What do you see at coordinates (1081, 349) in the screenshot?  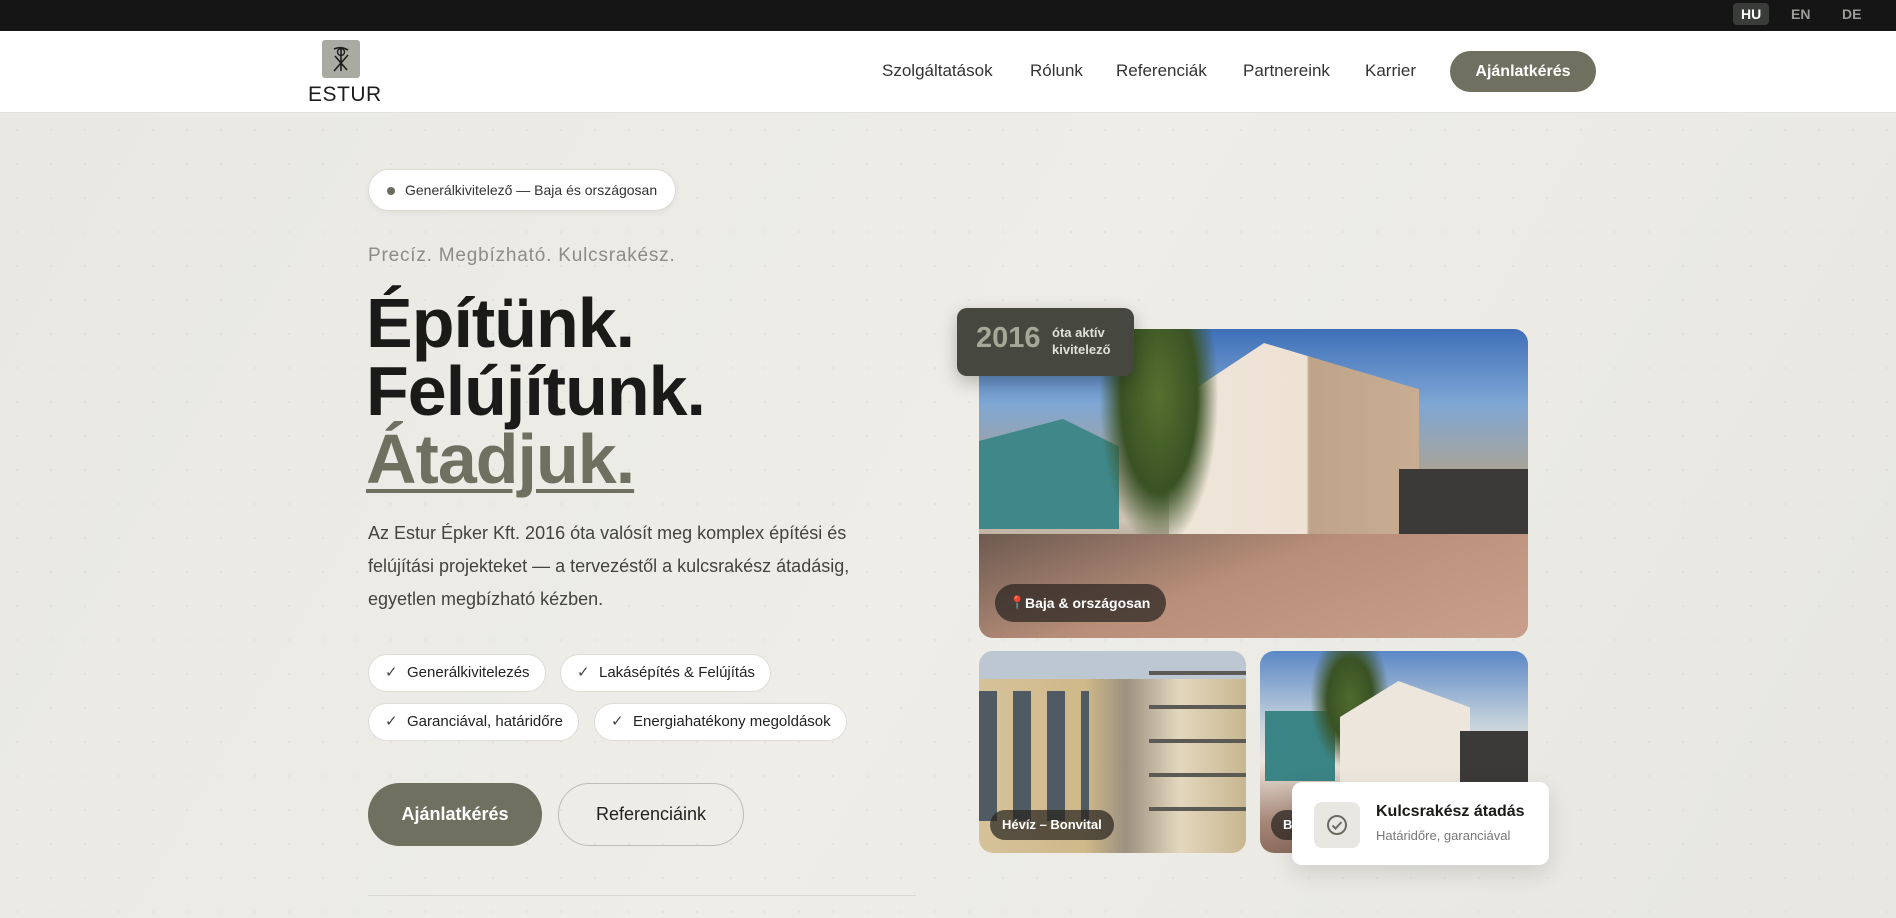 I see `stat-label: kivitelező` at bounding box center [1081, 349].